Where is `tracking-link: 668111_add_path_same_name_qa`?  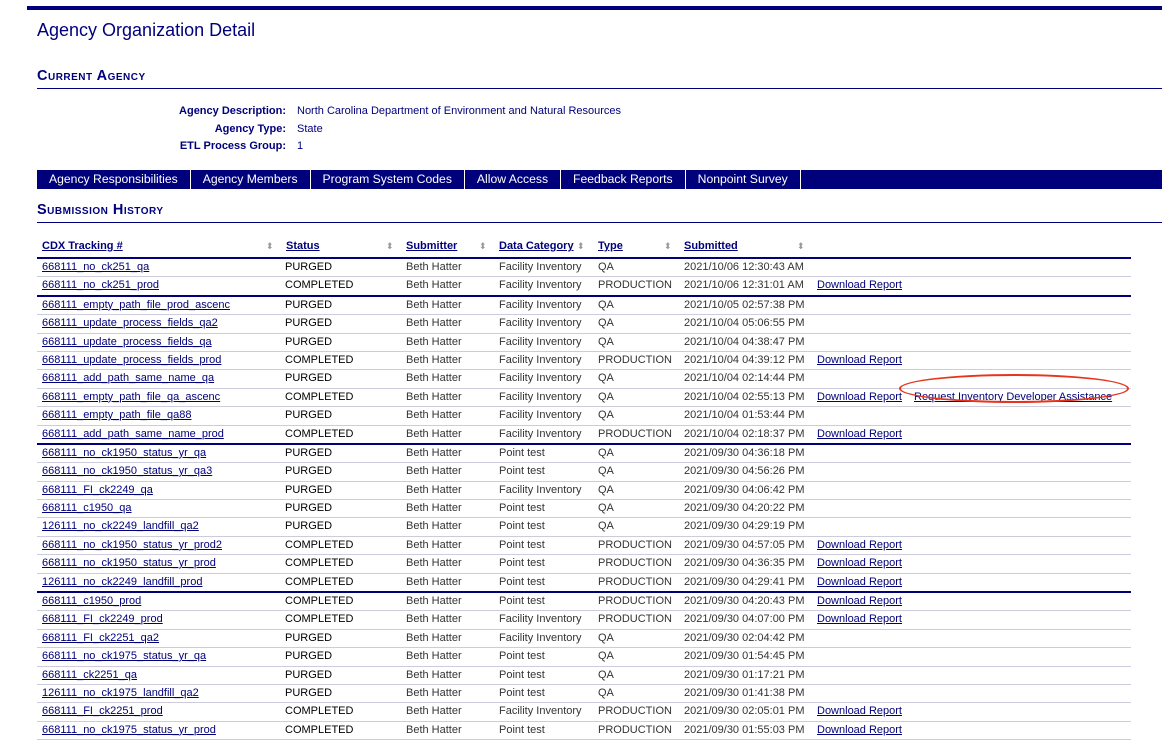
tracking-link: 668111_add_path_same_name_qa is located at coordinates (128, 378).